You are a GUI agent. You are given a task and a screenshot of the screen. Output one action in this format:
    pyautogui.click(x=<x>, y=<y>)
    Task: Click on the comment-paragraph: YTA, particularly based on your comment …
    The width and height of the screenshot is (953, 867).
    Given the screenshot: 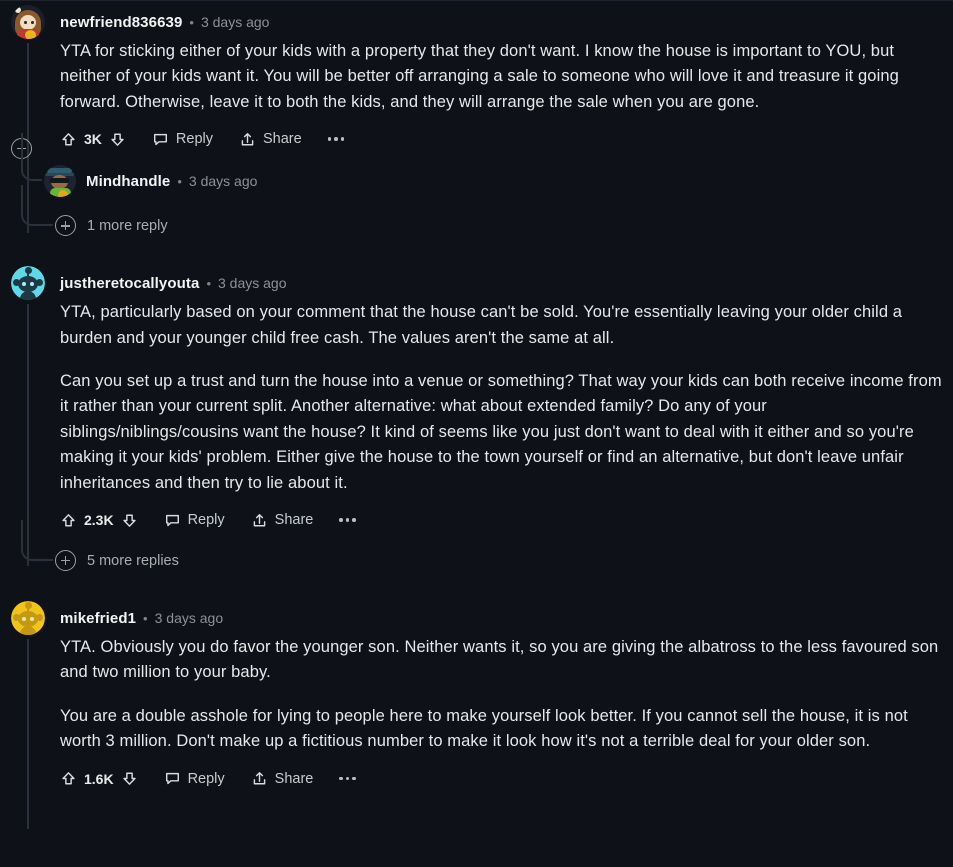 What is the action you would take?
    pyautogui.click(x=481, y=325)
    